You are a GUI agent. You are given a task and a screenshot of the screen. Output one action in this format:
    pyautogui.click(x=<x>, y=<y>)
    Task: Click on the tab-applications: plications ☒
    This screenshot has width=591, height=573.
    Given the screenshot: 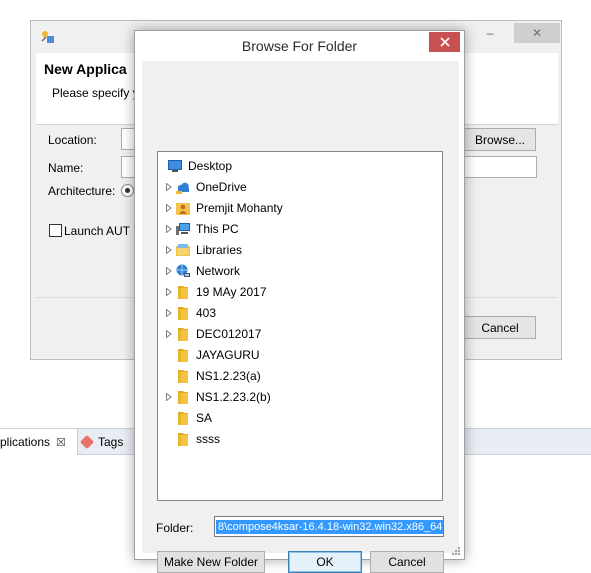 What is the action you would take?
    pyautogui.click(x=39, y=442)
    